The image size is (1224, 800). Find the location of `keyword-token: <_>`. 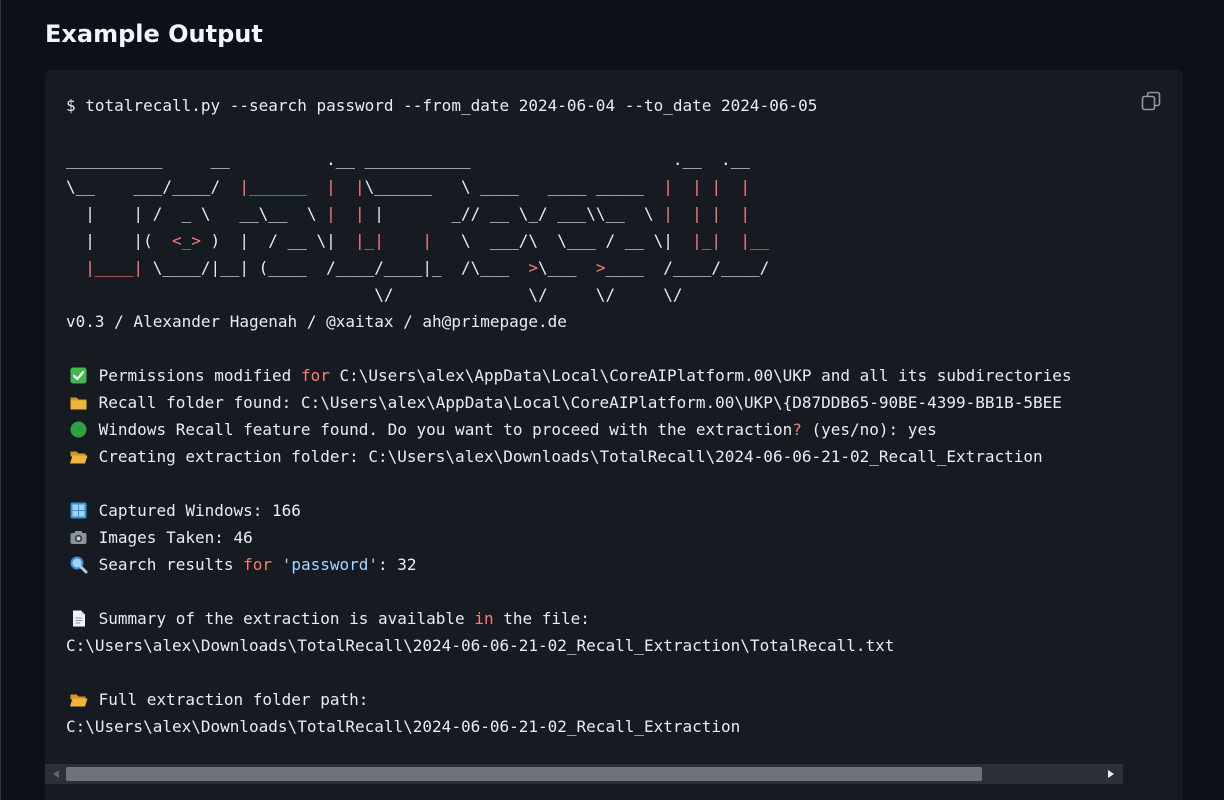

keyword-token: <_> is located at coordinates (181, 240).